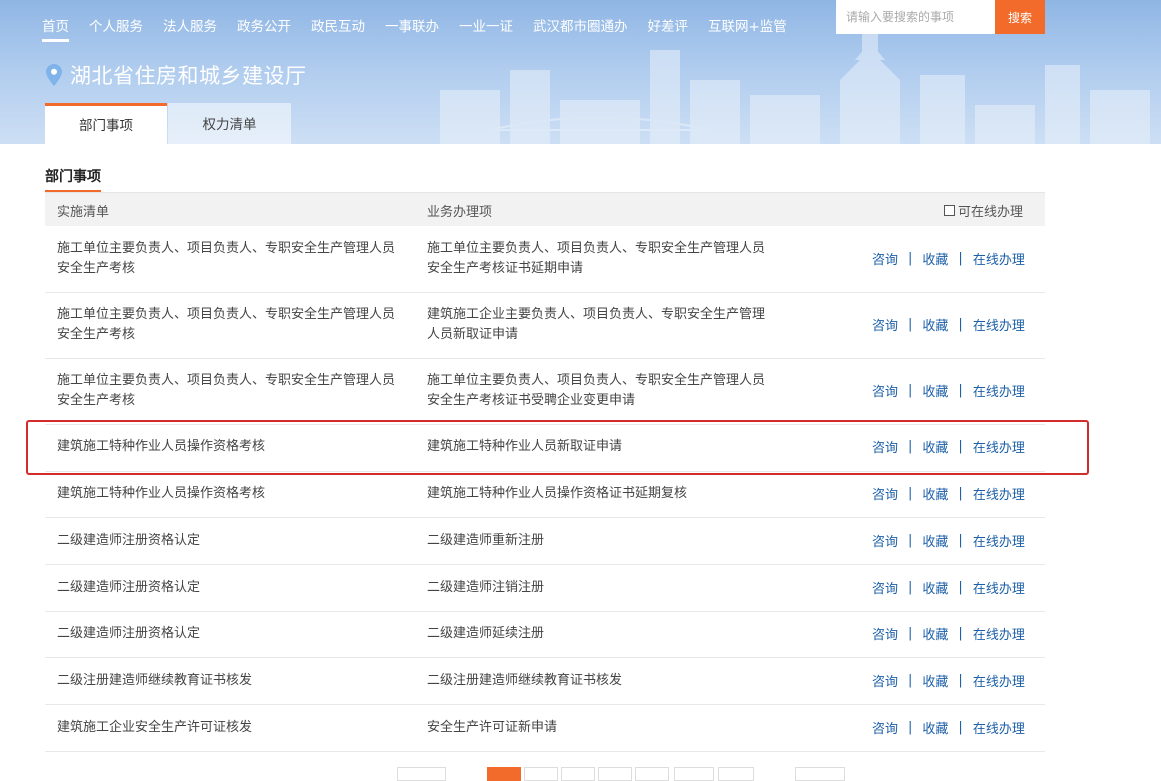  Describe the element at coordinates (116, 28) in the screenshot. I see `nav-item-personal-services: 个人服务` at that location.